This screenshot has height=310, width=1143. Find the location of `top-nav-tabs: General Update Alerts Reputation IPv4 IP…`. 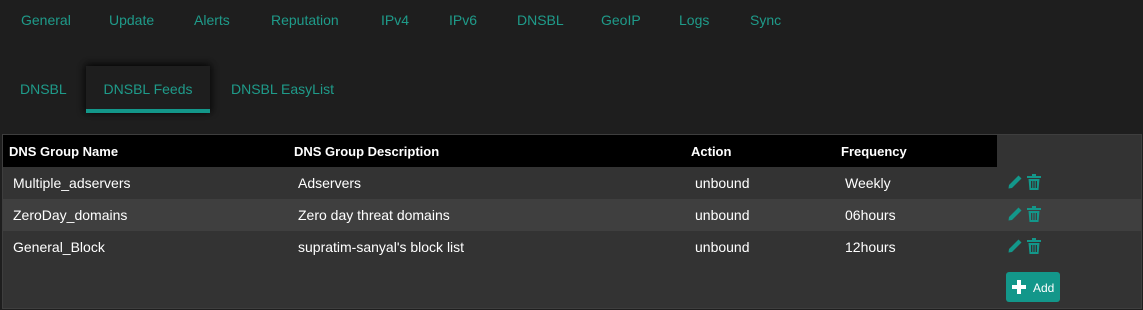

top-nav-tabs: General Update Alerts Reputation IPv4 IP… is located at coordinates (571, 21).